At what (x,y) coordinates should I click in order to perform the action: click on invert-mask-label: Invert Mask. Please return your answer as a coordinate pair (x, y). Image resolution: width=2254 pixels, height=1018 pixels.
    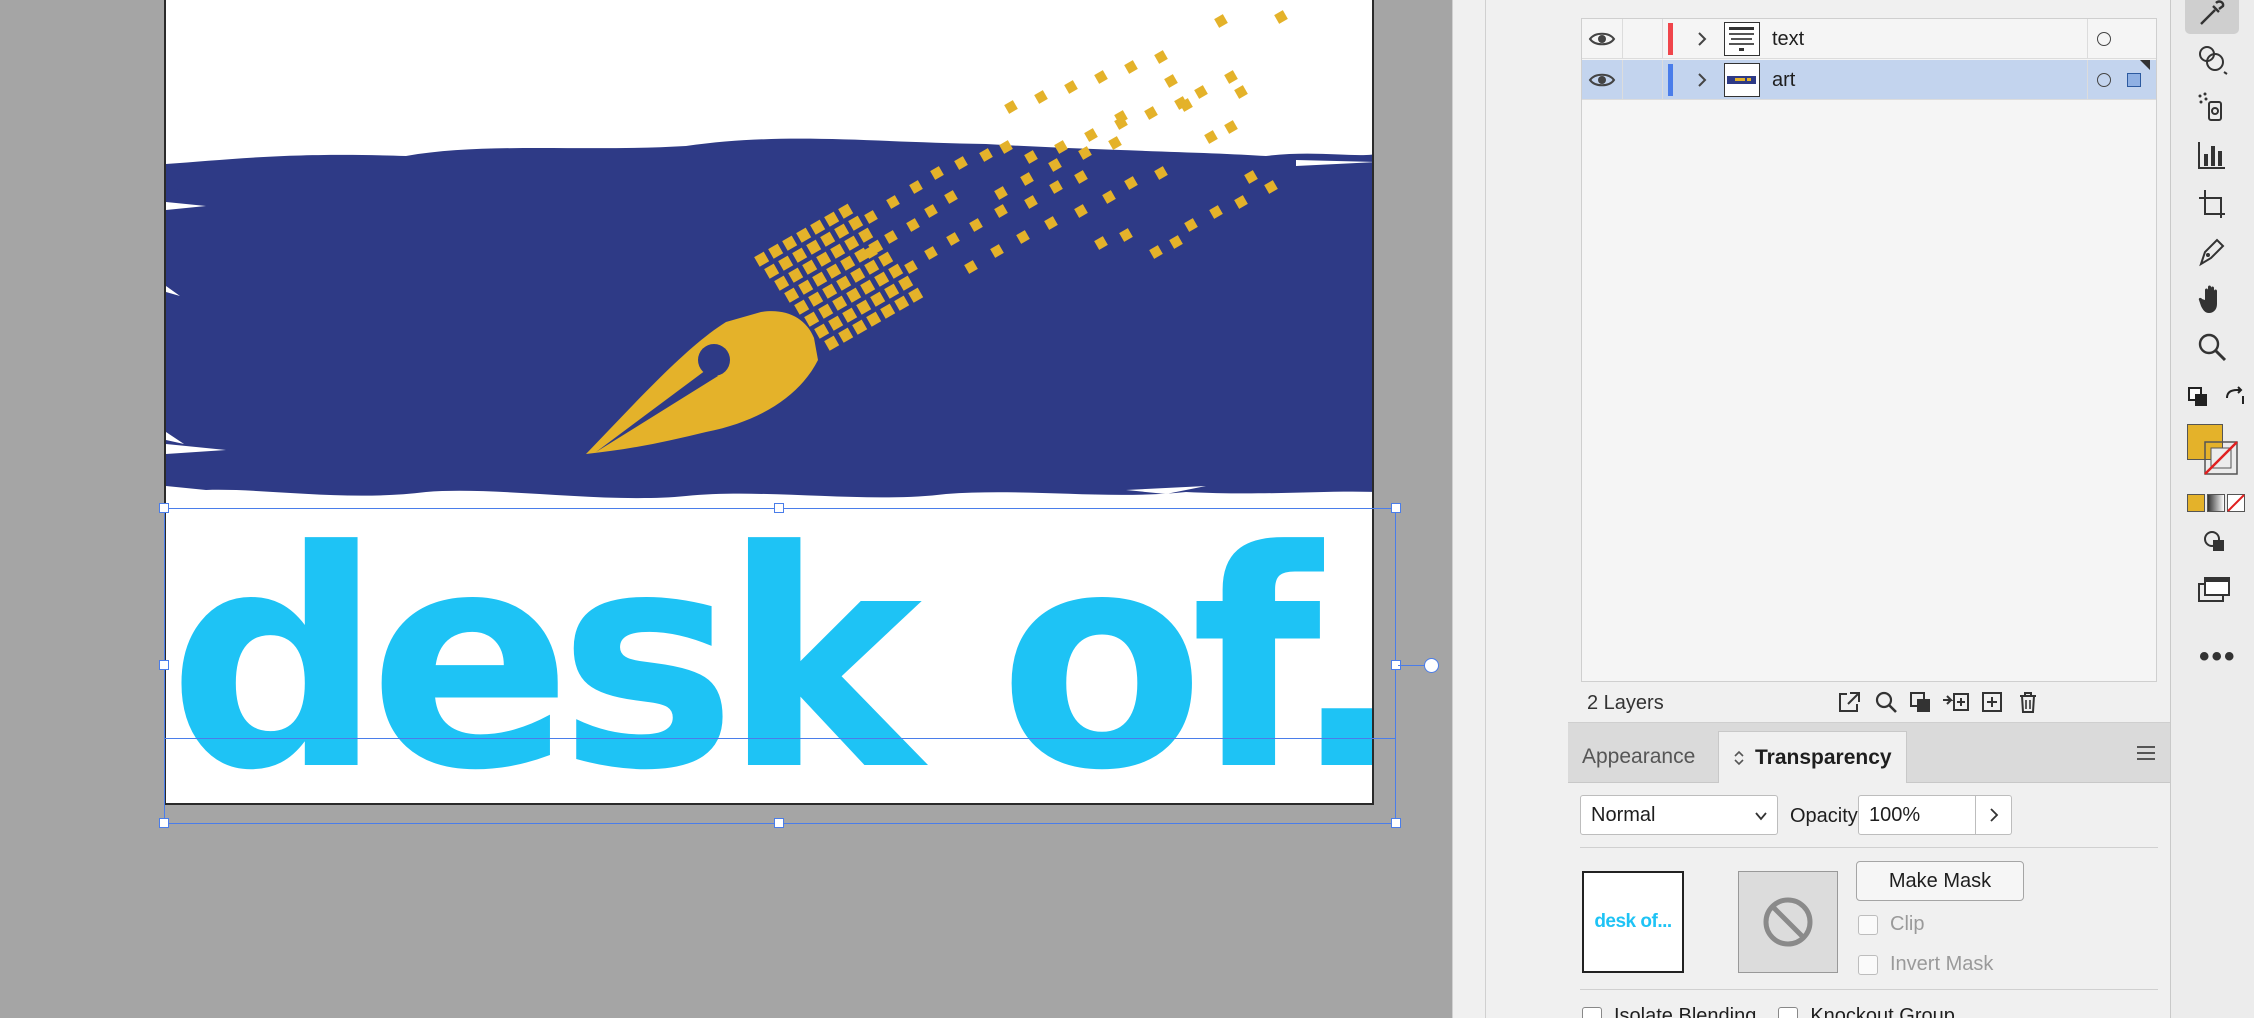
    Looking at the image, I should click on (1942, 964).